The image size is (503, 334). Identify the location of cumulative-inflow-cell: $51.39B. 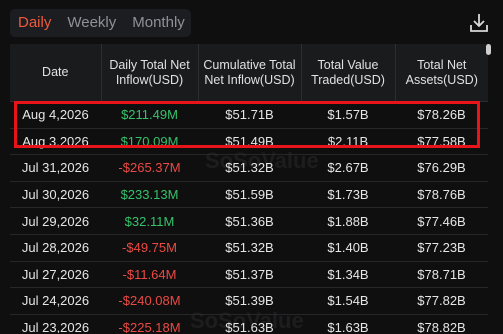
(249, 301).